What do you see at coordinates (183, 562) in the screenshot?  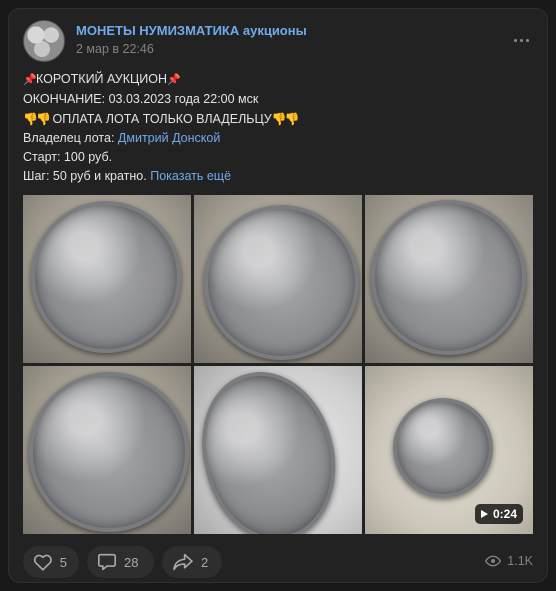 I see `share-icon` at bounding box center [183, 562].